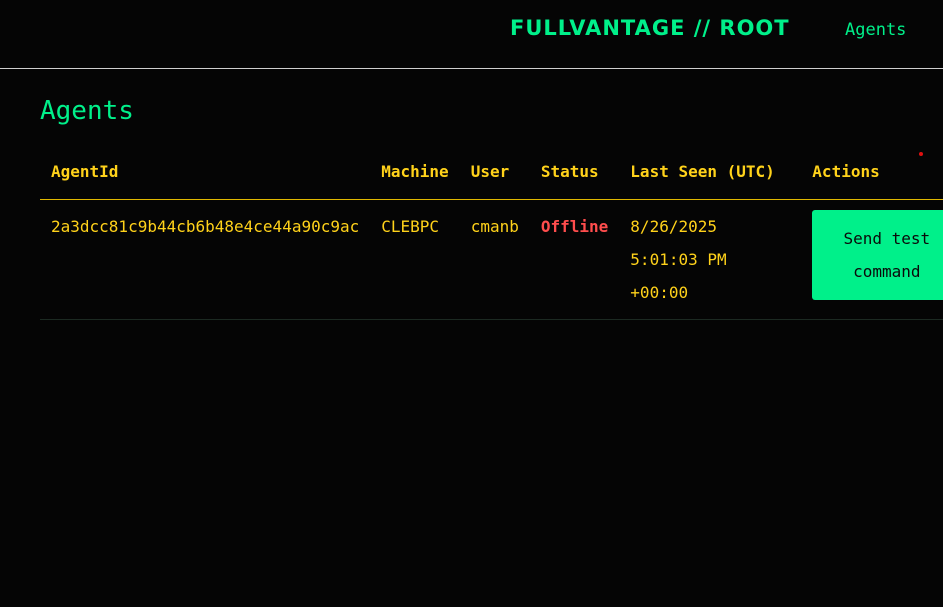  I want to click on column-header-machine: Machine, so click(415, 173).